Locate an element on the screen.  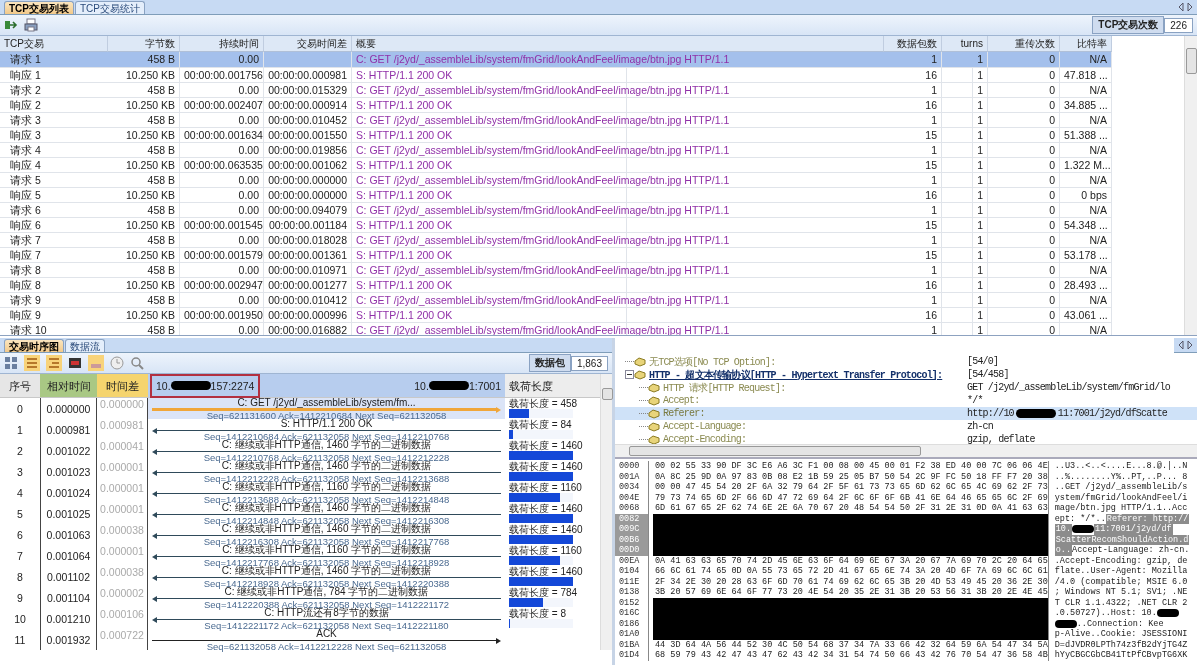
tree-value: */* is located at coordinates (975, 400).